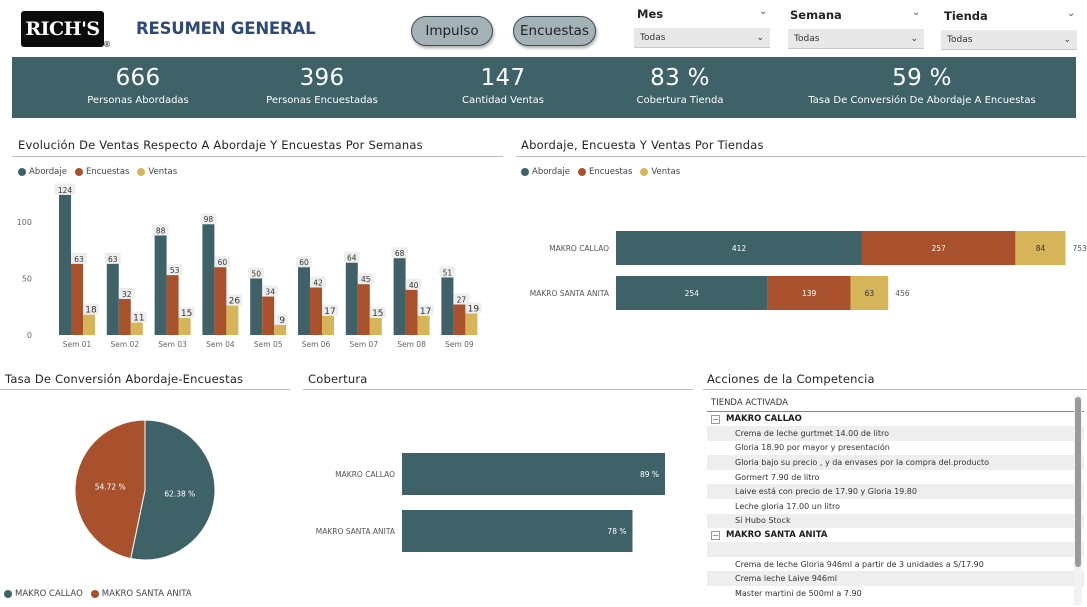  I want to click on data-label: 11, so click(138, 319).